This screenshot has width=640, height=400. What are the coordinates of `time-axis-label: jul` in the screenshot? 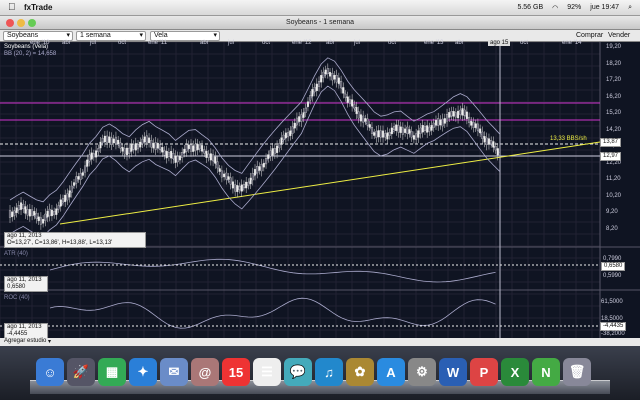 It's located at (231, 43).